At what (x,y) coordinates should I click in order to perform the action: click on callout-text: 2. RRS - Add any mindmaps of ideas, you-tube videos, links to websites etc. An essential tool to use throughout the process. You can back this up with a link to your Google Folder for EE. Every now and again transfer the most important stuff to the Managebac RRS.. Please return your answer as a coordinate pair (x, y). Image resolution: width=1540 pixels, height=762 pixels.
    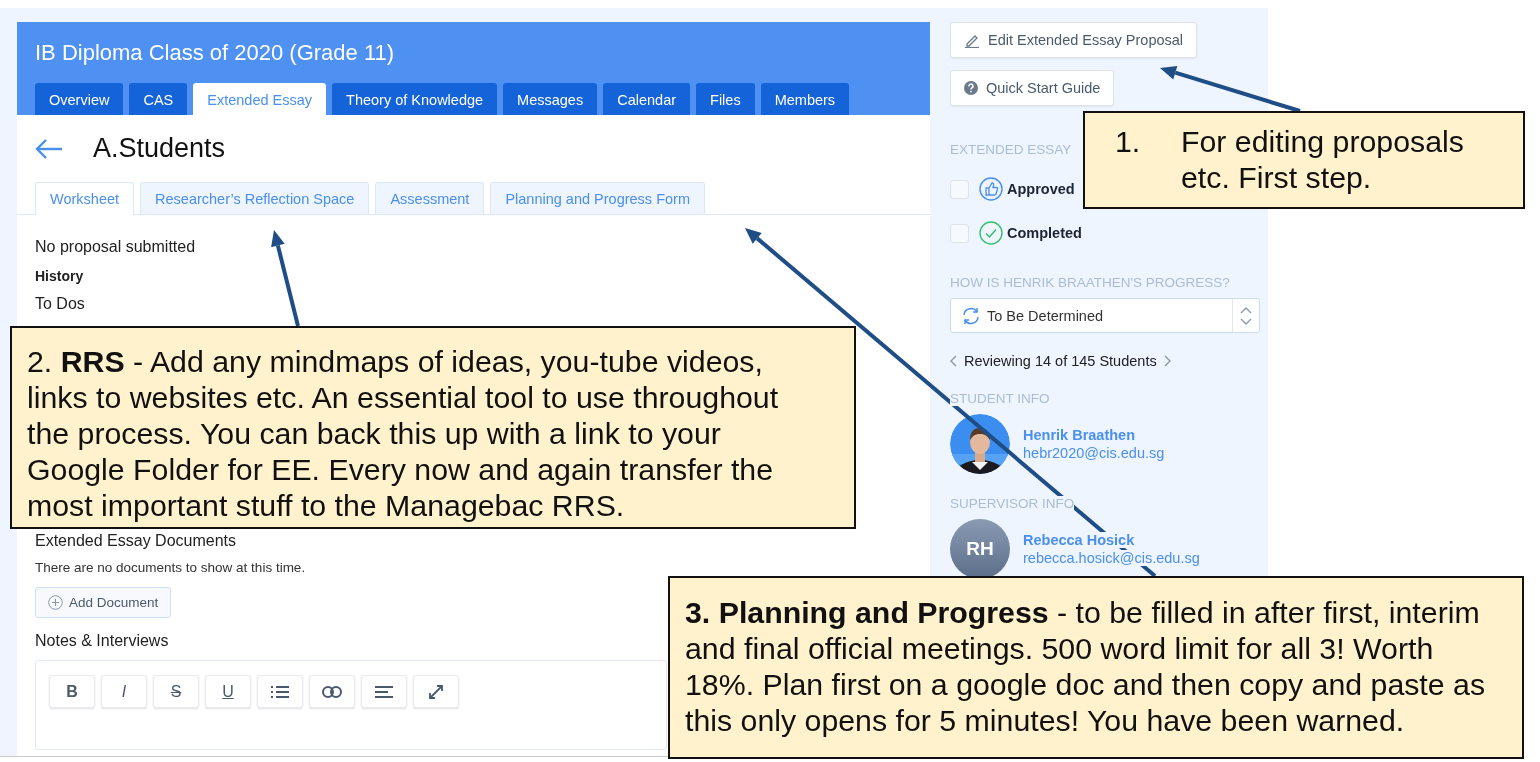
    Looking at the image, I should click on (403, 434).